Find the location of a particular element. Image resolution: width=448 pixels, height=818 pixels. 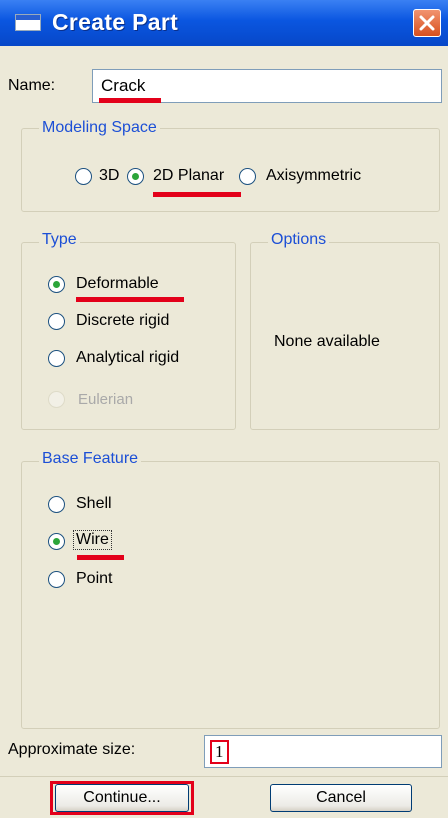

radio-axisymmetric is located at coordinates (247, 176).